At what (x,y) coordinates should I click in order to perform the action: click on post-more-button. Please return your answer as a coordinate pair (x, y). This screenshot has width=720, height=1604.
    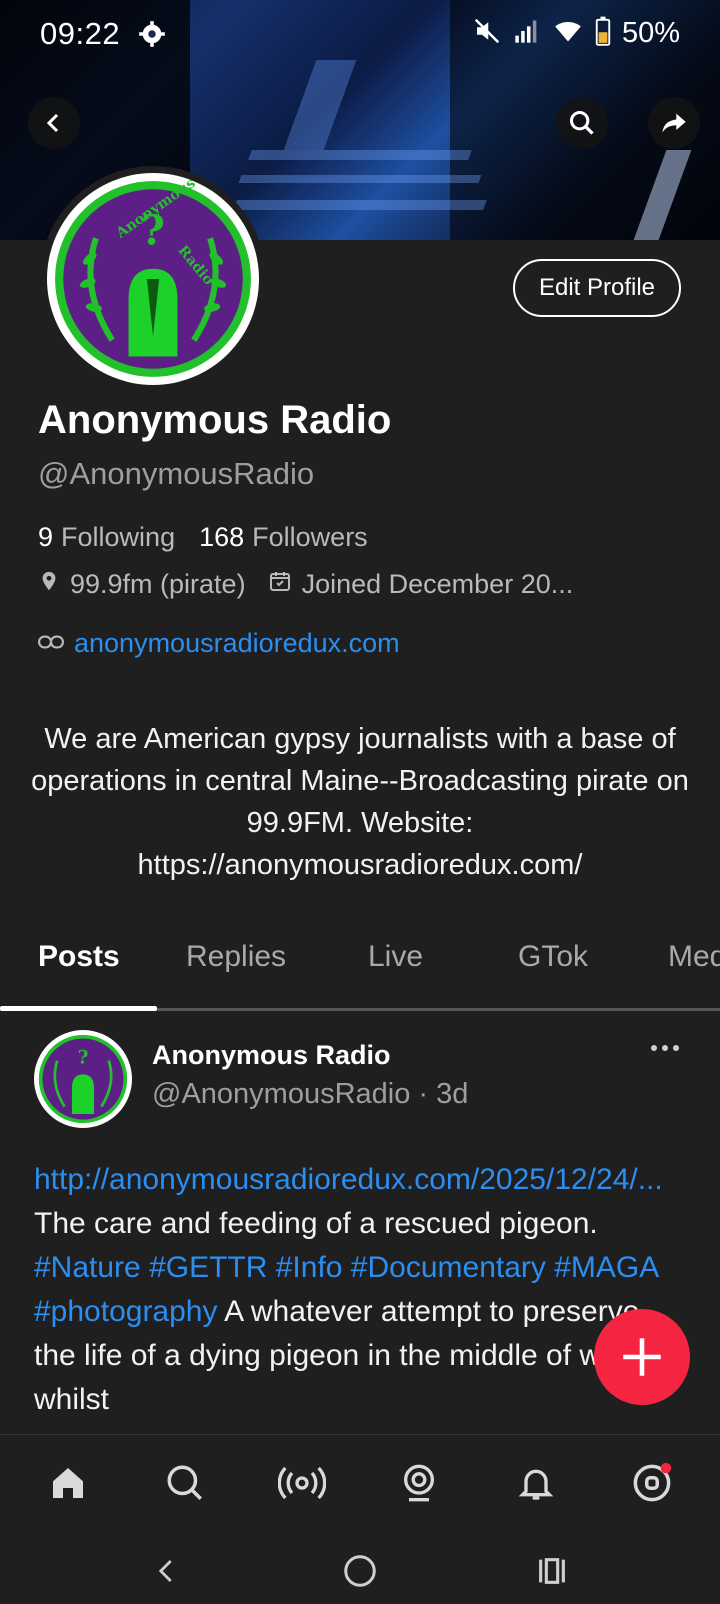
    Looking at the image, I should click on (665, 1049).